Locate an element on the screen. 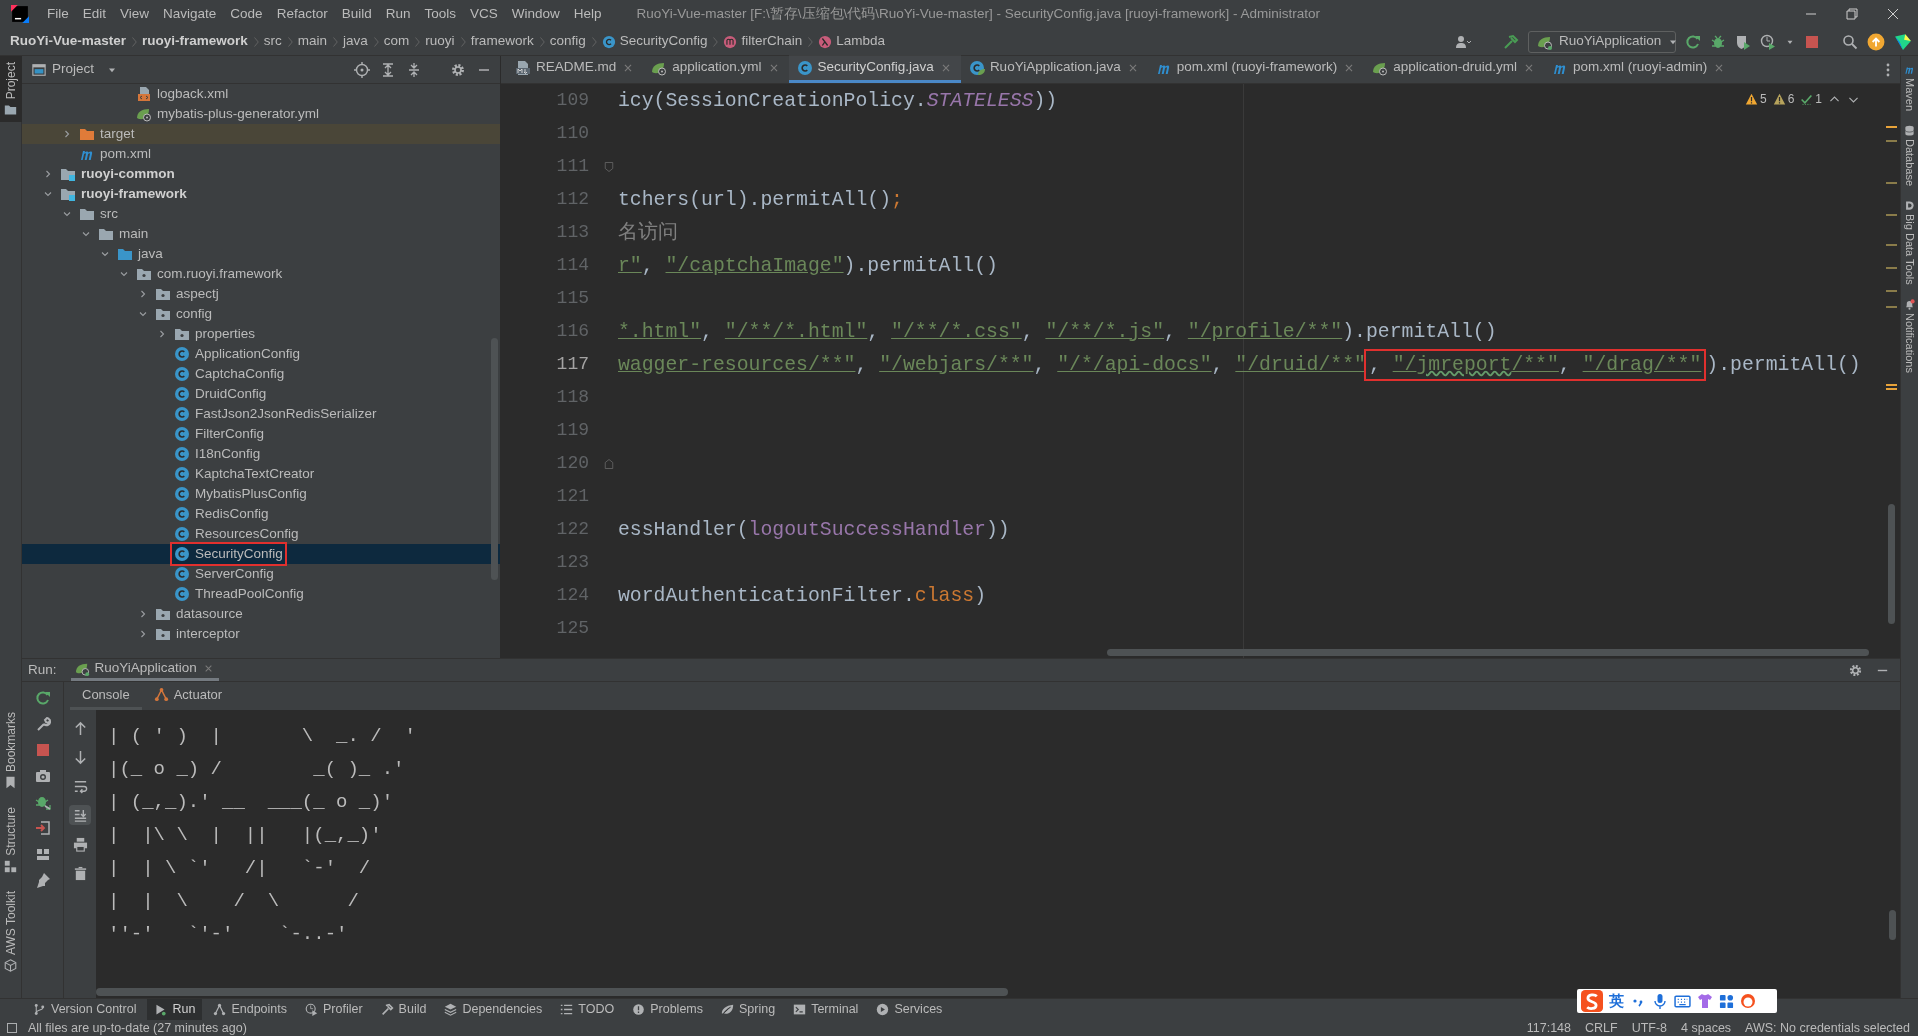 This screenshot has height=1036, width=1918. locate-icon is located at coordinates (362, 69).